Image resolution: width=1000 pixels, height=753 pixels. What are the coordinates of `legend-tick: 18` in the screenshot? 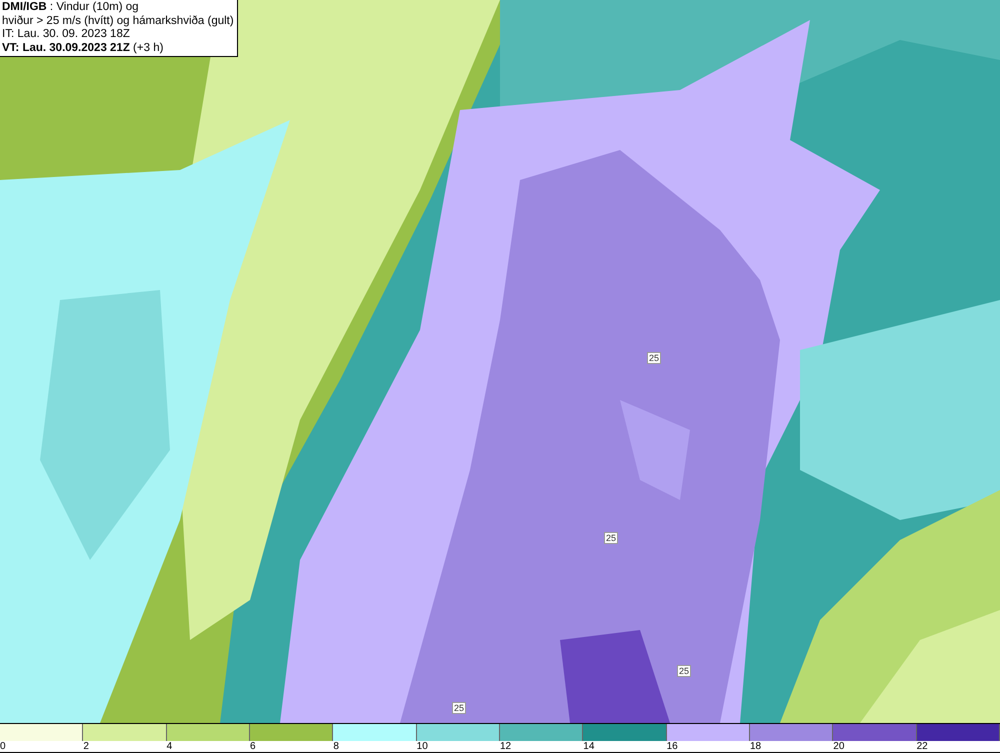 It's located at (756, 746).